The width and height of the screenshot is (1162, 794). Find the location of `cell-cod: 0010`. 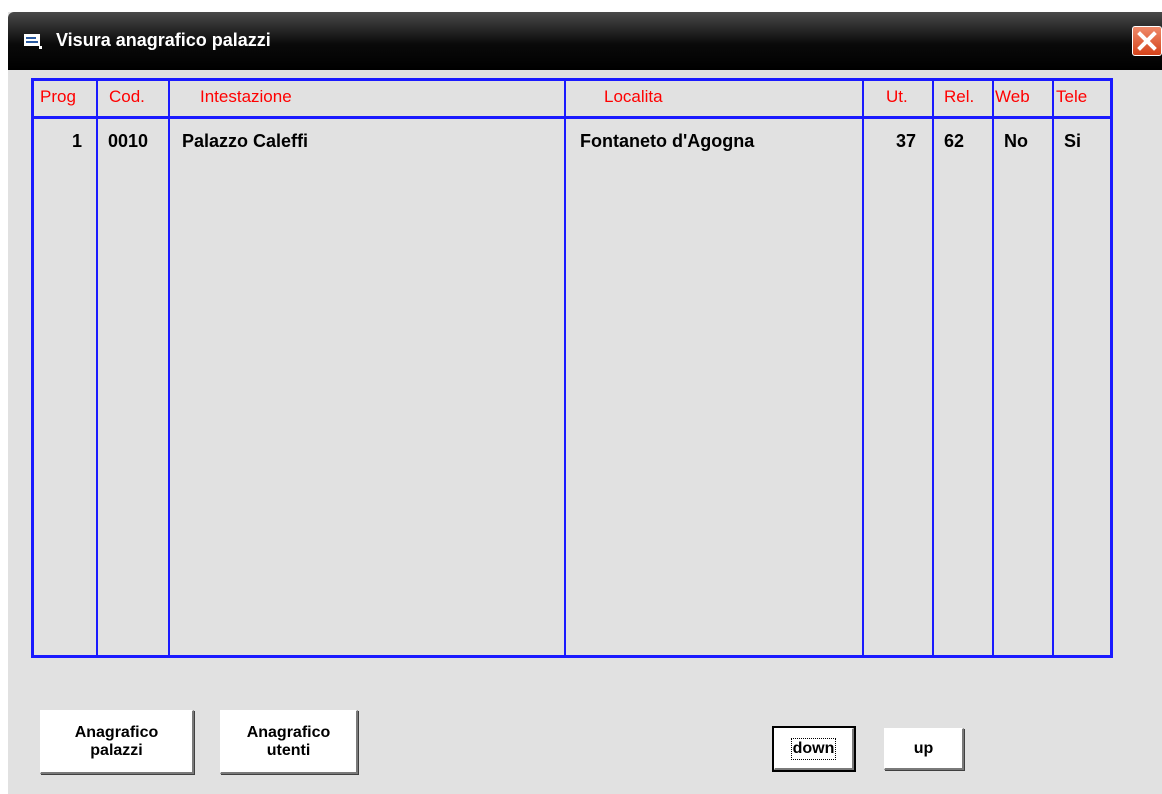

cell-cod: 0010 is located at coordinates (128, 141).